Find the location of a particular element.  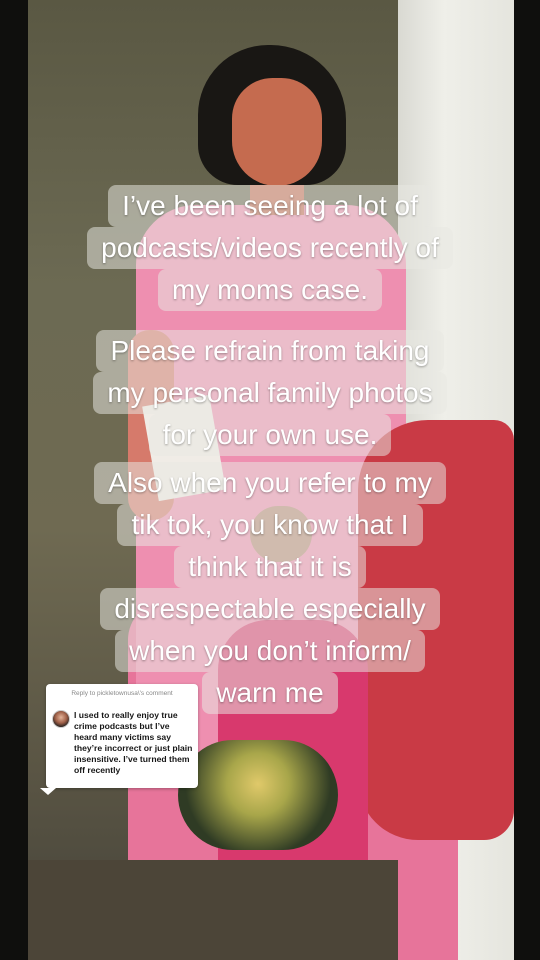

caption-line: warn me is located at coordinates (270, 693).